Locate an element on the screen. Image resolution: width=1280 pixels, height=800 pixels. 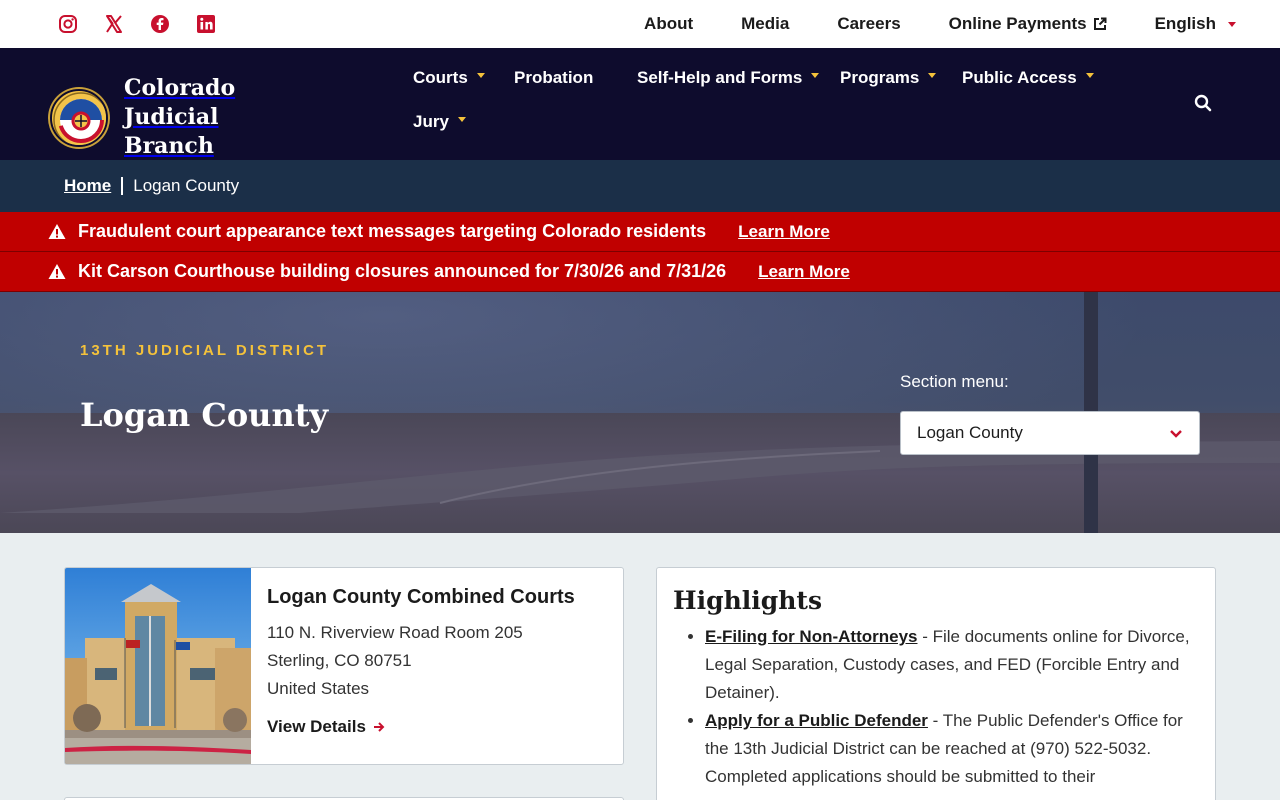
public-defender-link: Apply for a Public Defender is located at coordinates (816, 720).